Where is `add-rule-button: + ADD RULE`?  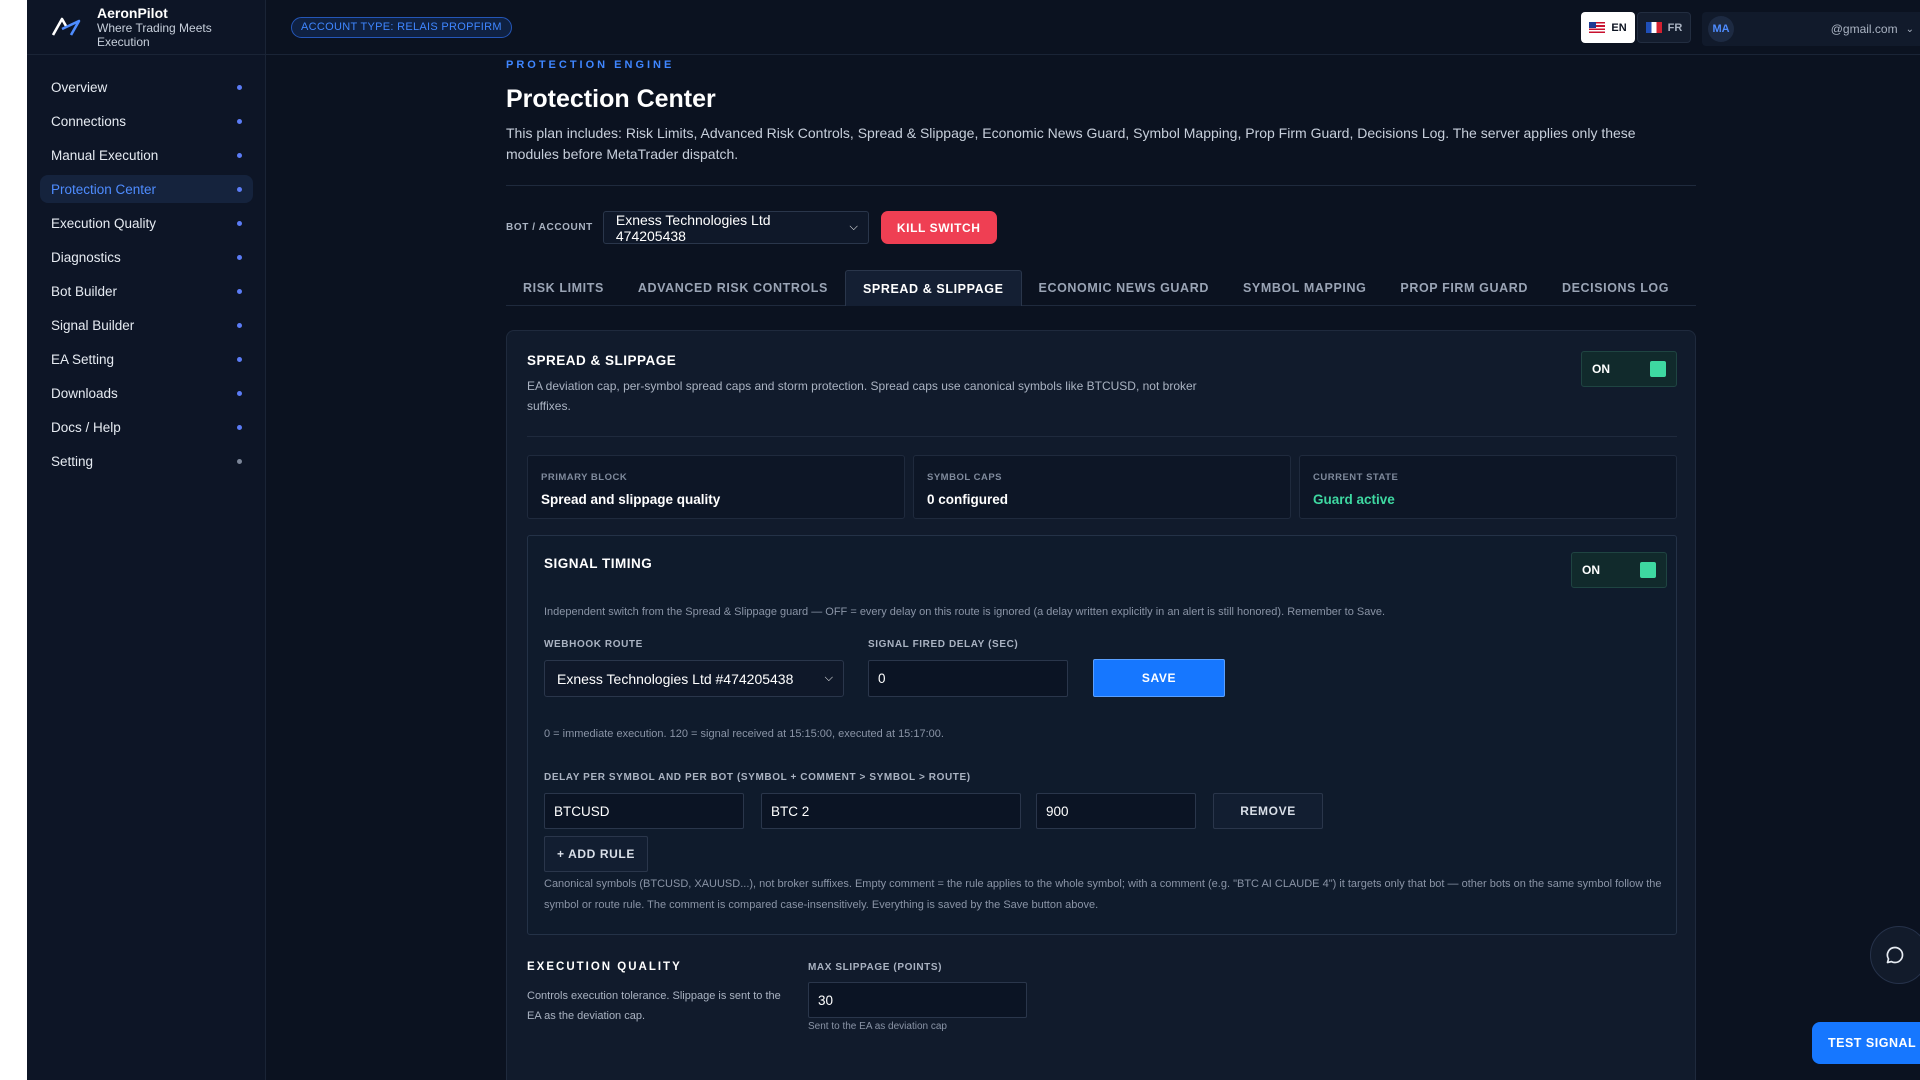
add-rule-button: + ADD RULE is located at coordinates (596, 854).